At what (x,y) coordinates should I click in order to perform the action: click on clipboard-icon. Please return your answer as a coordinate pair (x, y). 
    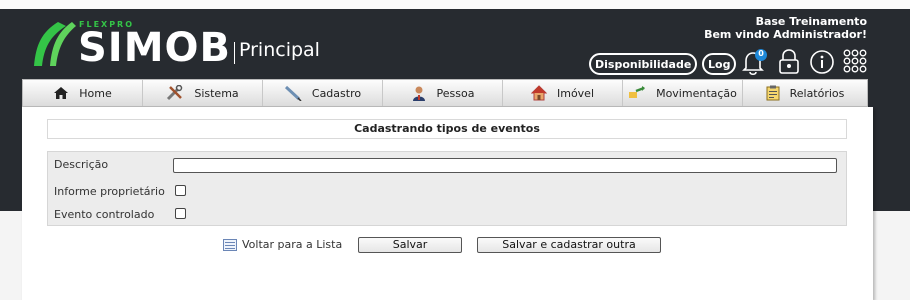
    Looking at the image, I should click on (773, 93).